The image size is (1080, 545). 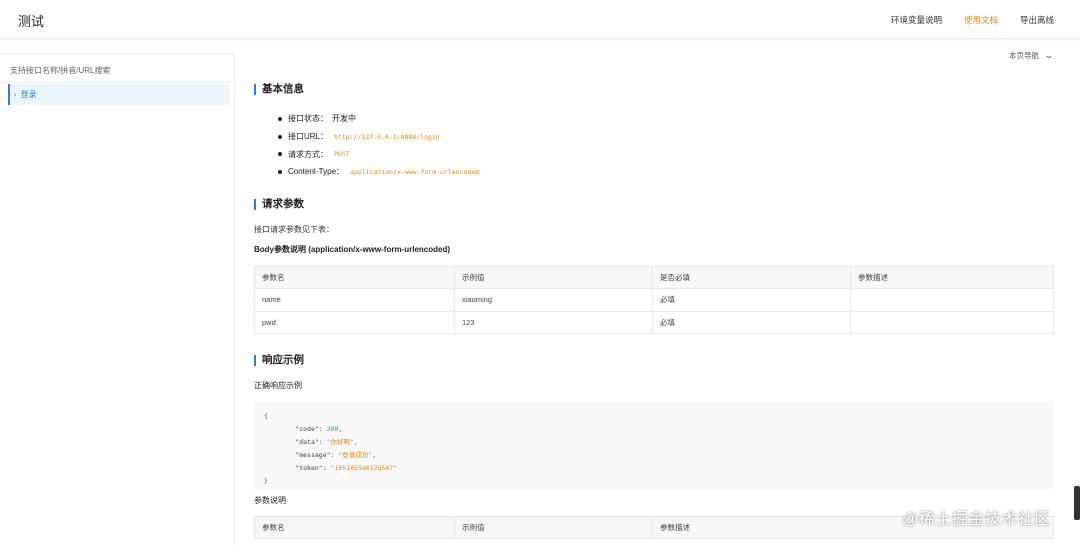 I want to click on section-title-response: 响应示例, so click(x=279, y=360).